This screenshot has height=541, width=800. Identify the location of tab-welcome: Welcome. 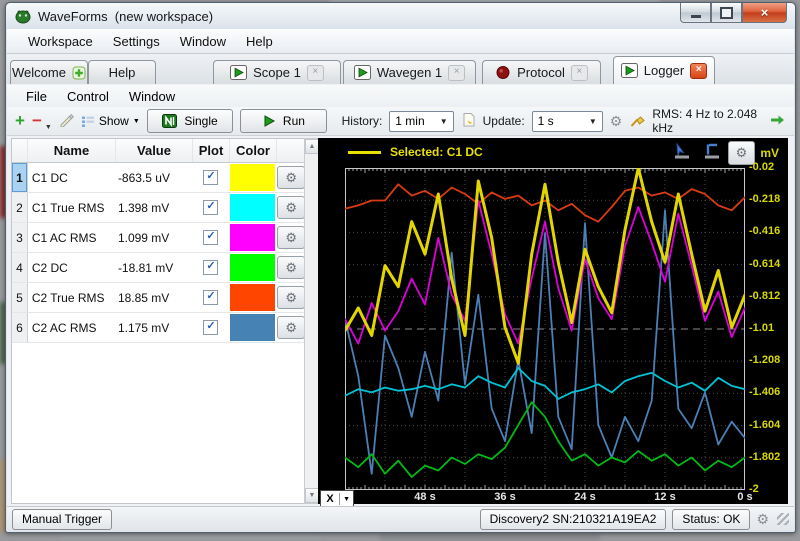
(49, 72).